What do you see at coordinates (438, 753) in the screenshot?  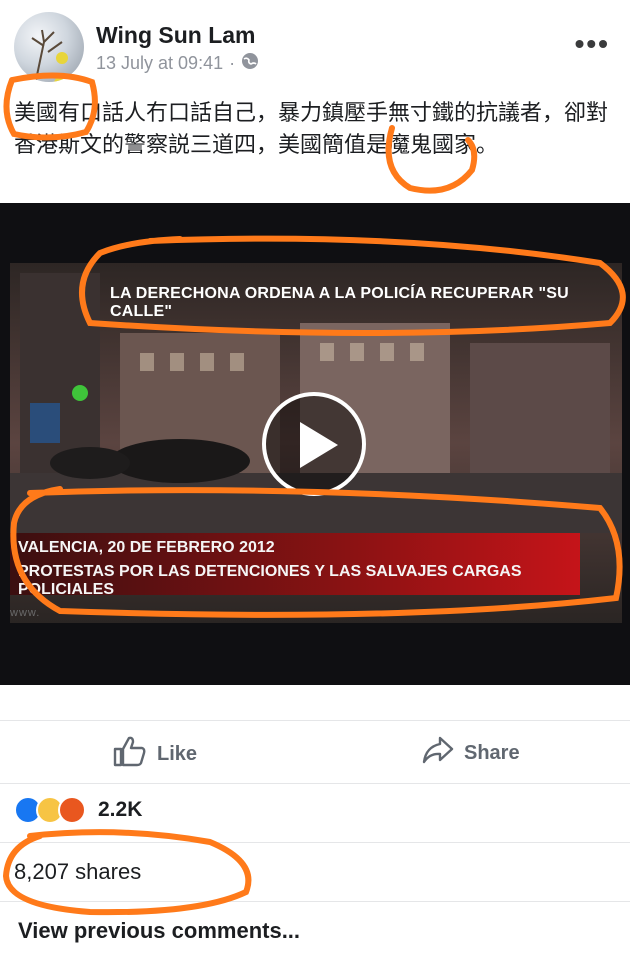 I see `share-arrow-icon` at bounding box center [438, 753].